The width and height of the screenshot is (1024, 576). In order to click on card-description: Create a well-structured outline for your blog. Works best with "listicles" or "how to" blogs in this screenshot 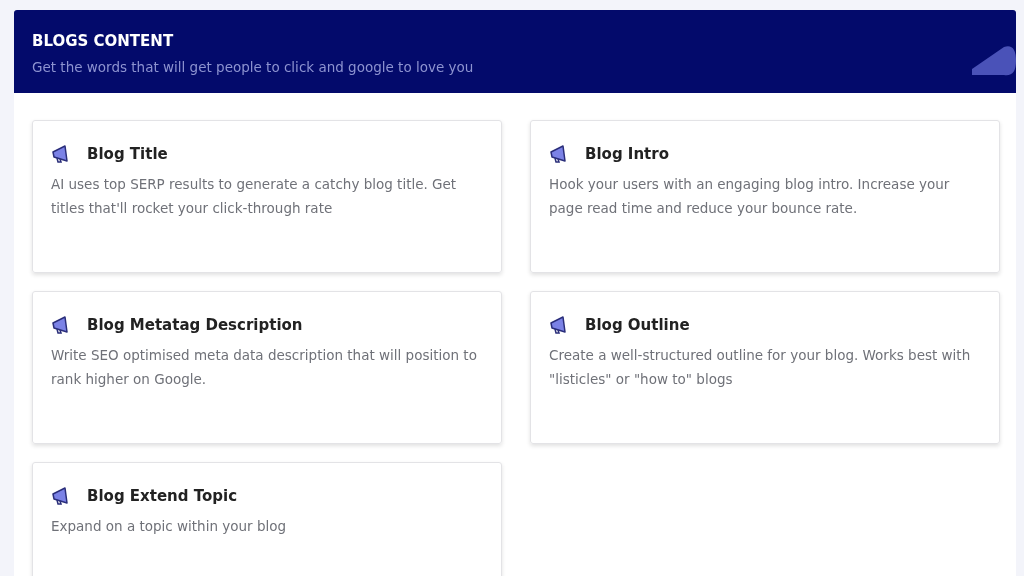, I will do `click(760, 367)`.